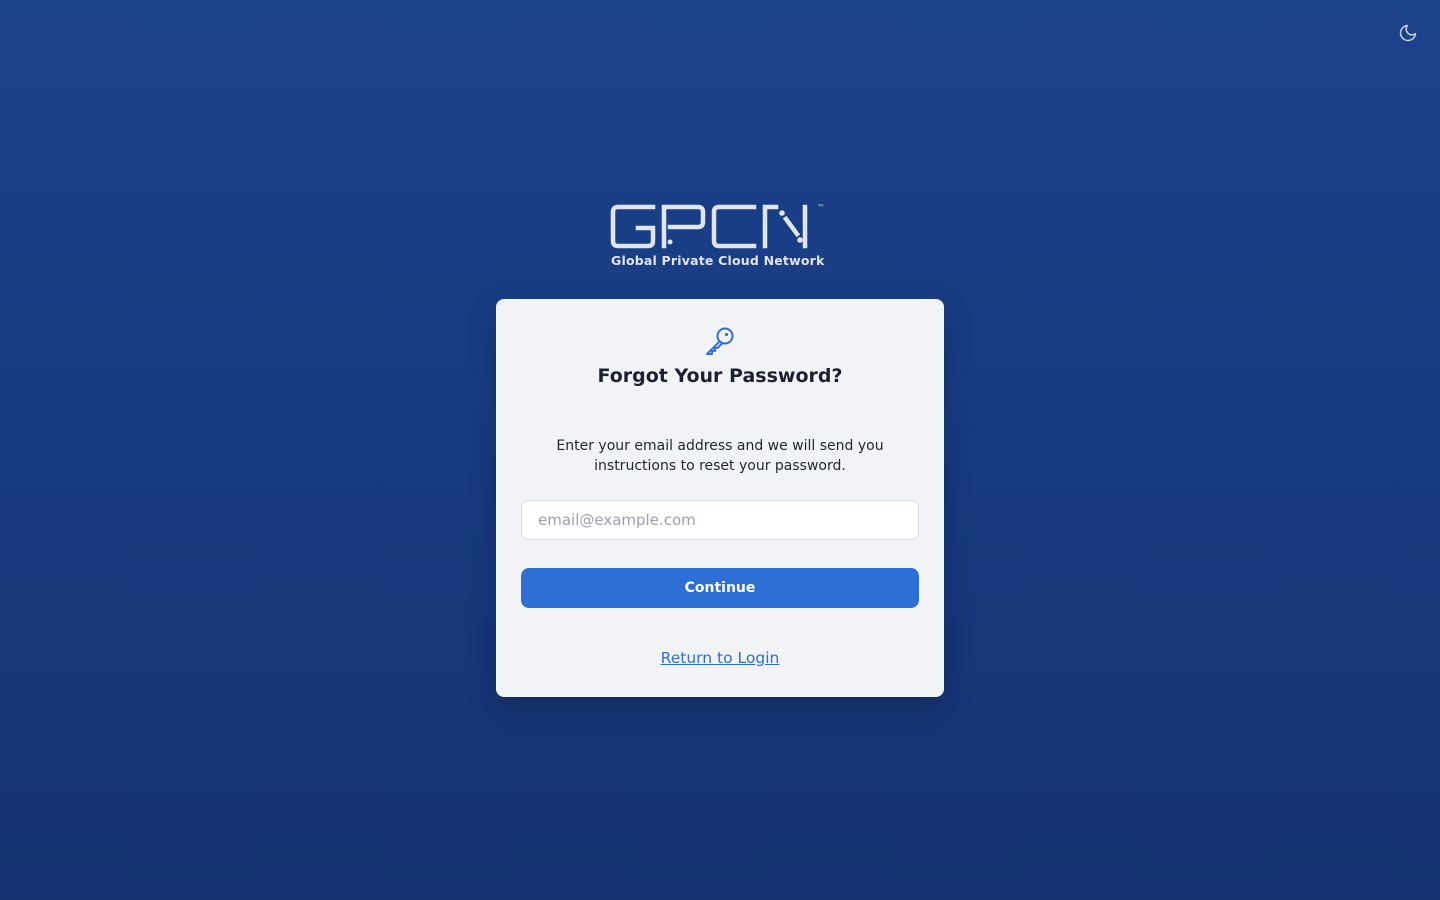  What do you see at coordinates (720, 376) in the screenshot?
I see `page-title: Forgot Your Password?` at bounding box center [720, 376].